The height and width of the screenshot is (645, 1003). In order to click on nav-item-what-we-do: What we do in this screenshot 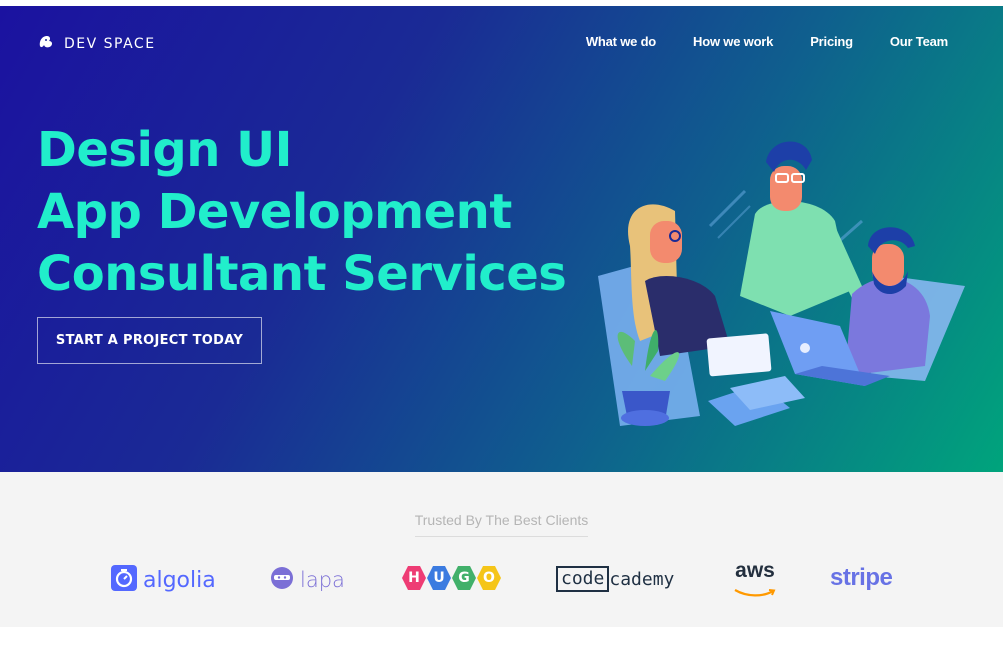, I will do `click(621, 41)`.